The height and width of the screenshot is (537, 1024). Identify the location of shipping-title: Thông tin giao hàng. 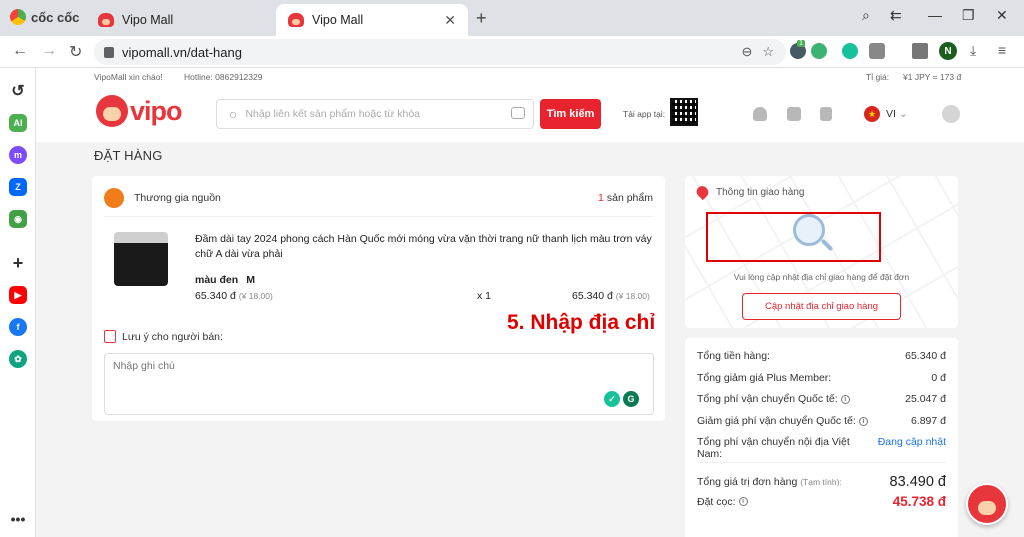
(760, 192).